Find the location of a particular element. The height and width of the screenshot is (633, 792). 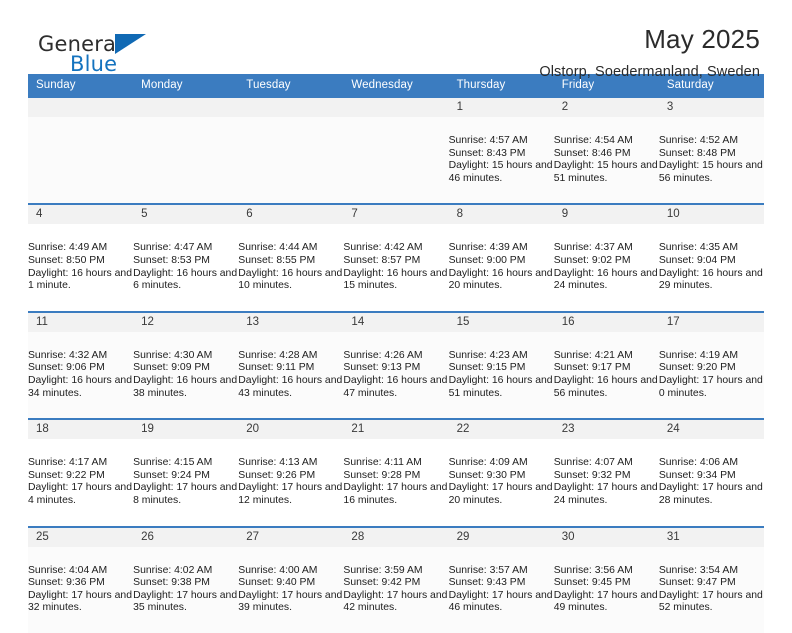

sunrise-text: Sunrise: 3:59 AM is located at coordinates (383, 570).